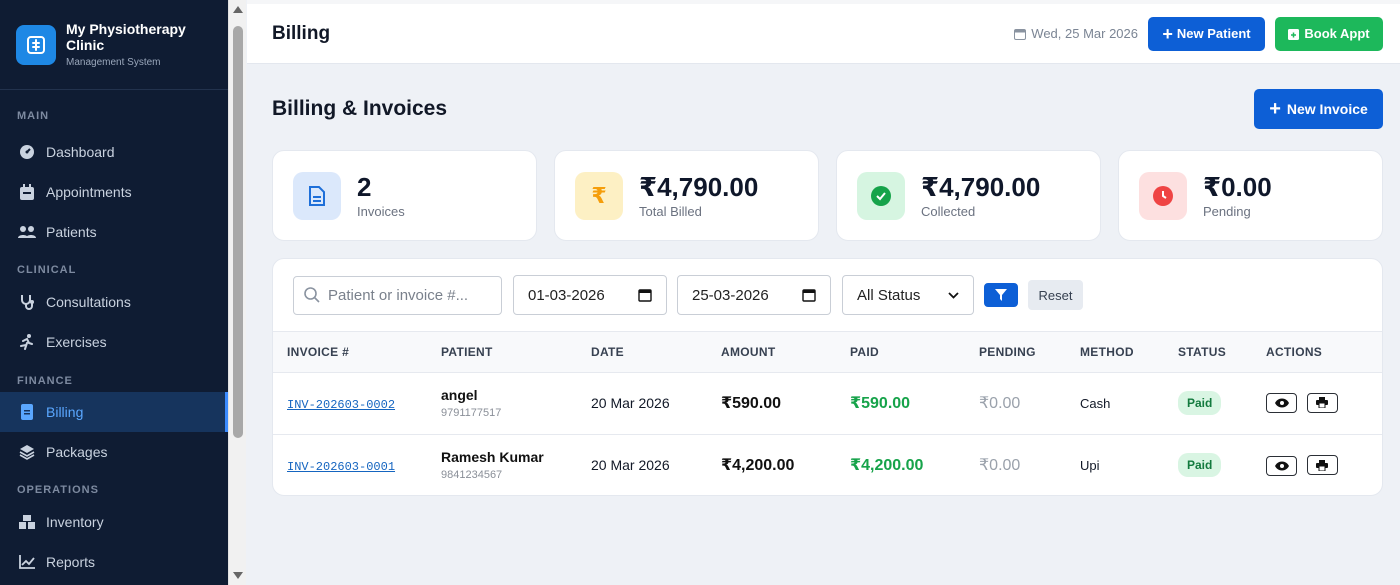 The height and width of the screenshot is (585, 1400). I want to click on col-status: STATUS, so click(1222, 352).